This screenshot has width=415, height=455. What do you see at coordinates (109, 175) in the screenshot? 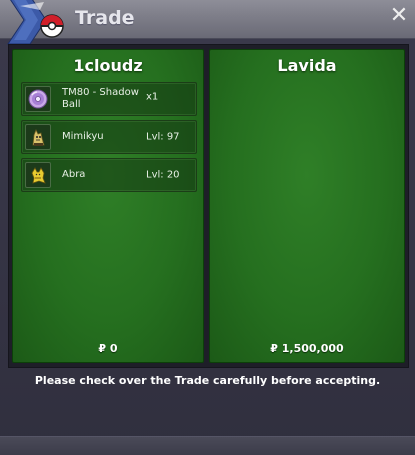
I see `trade-item-abra: Abra Lvl: 20` at bounding box center [109, 175].